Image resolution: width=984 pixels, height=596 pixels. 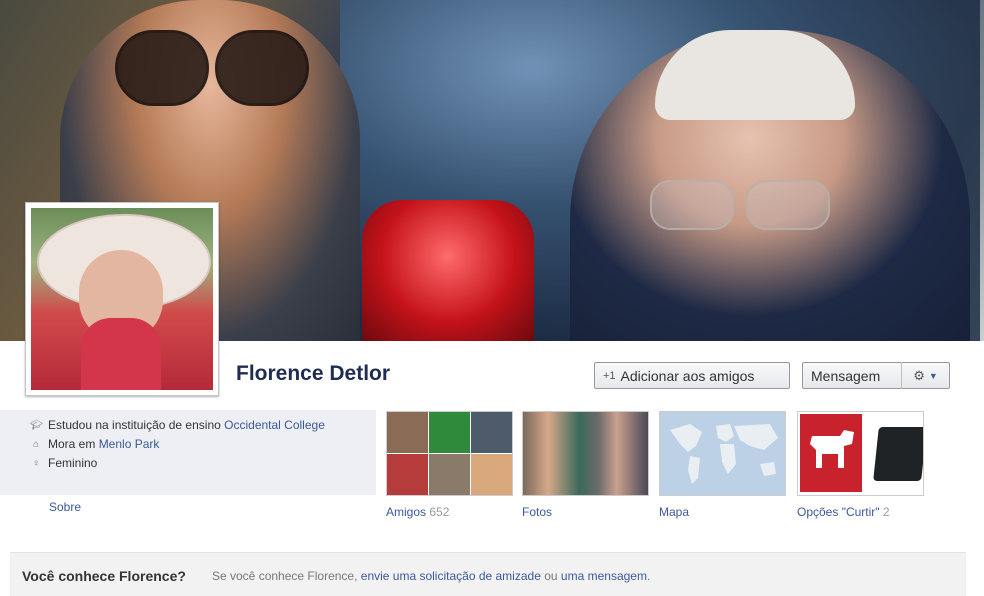 I want to click on gear-icon: ⚙, so click(x=919, y=375).